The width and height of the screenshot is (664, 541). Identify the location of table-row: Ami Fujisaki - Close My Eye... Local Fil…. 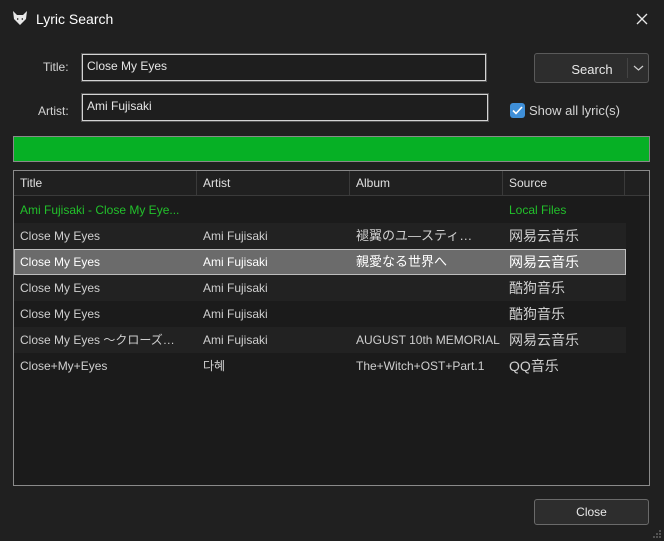
(320, 210).